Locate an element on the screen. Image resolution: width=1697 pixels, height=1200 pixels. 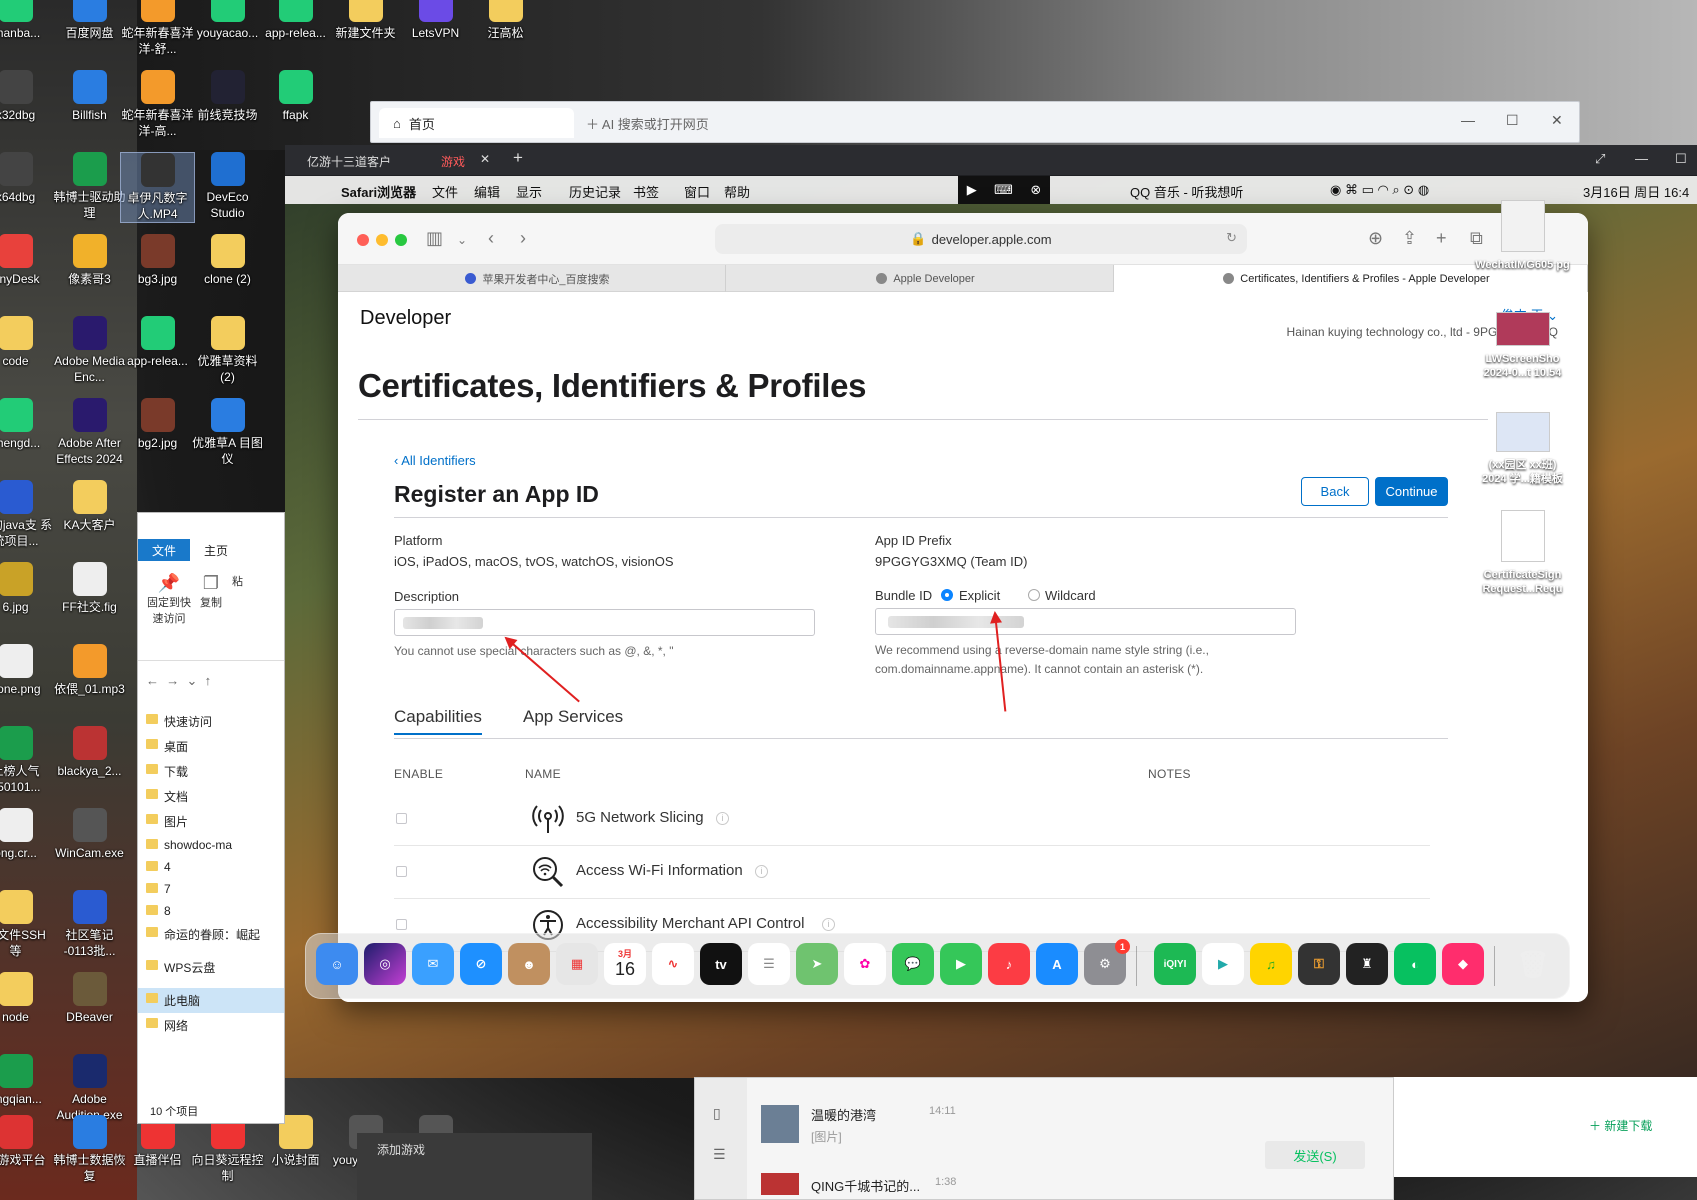
nav-item: 此电脑 is located at coordinates (211, 1000).